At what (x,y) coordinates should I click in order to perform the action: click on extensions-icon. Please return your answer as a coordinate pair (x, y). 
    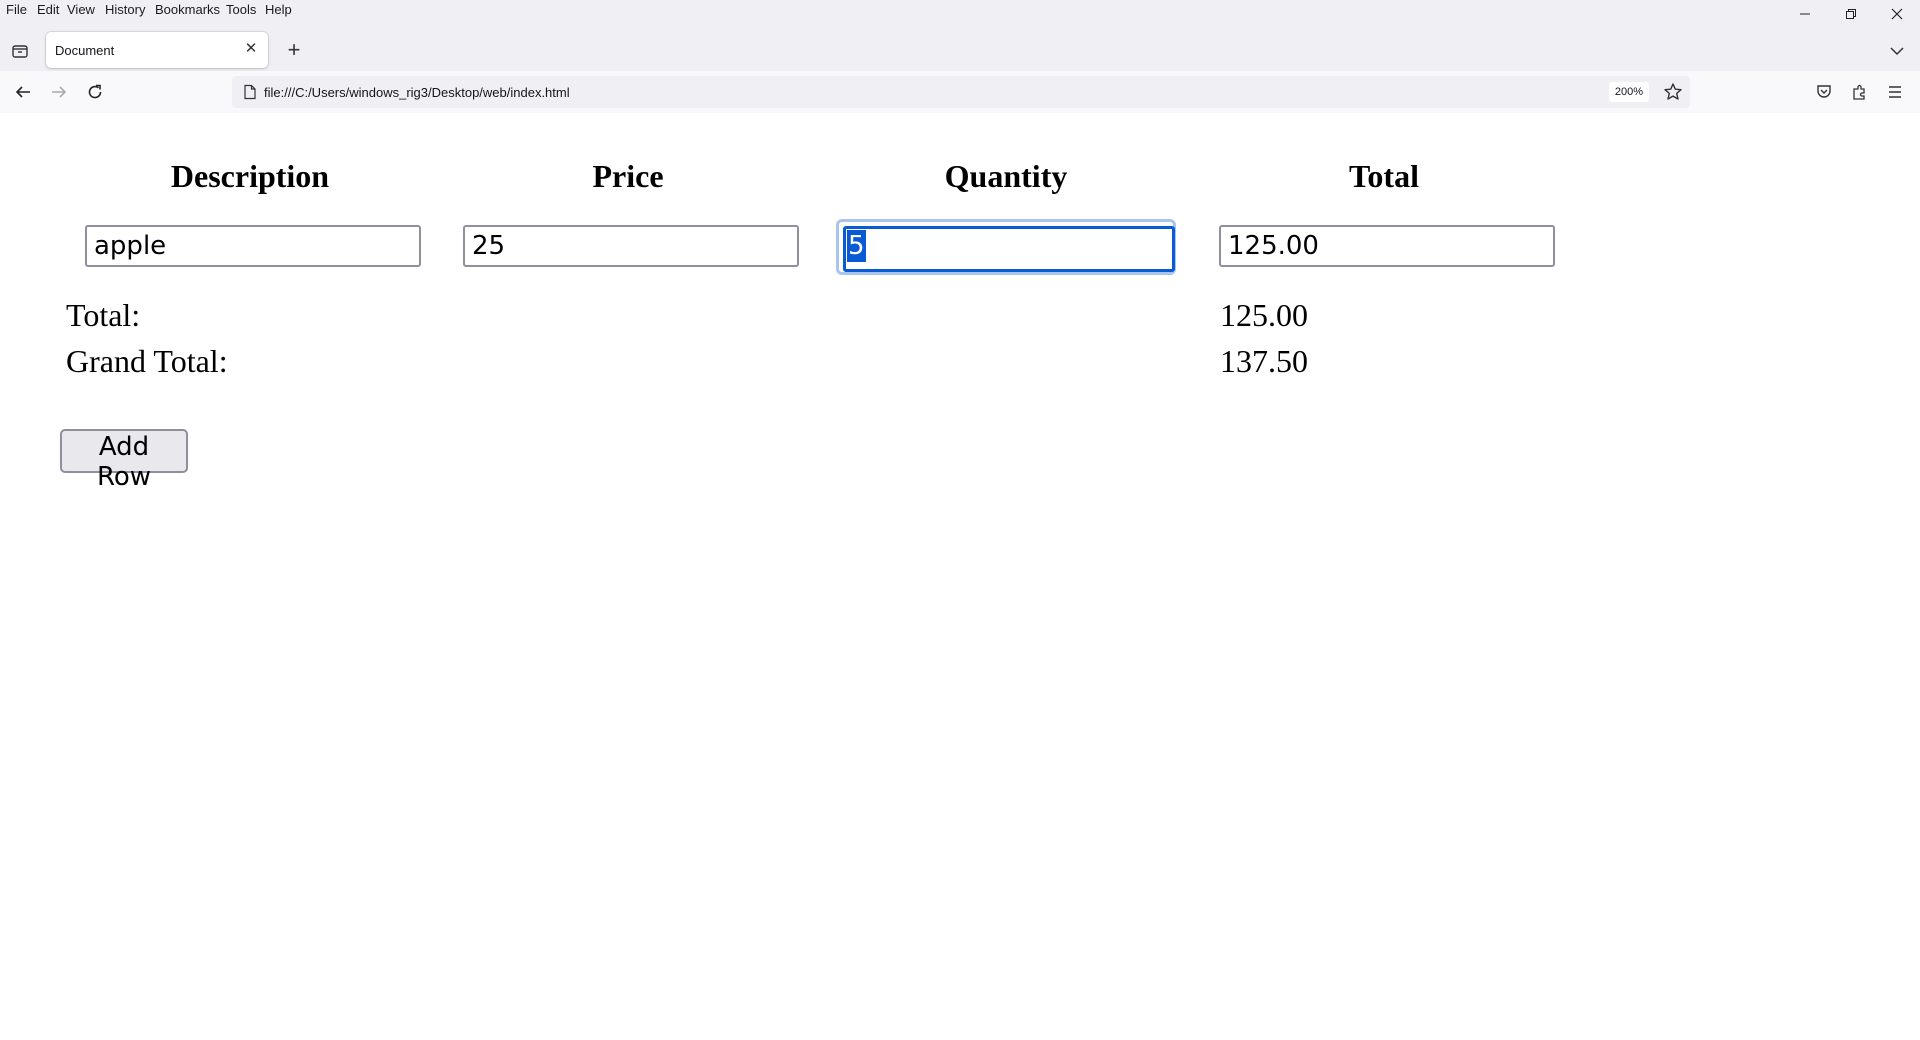
    Looking at the image, I should click on (1859, 92).